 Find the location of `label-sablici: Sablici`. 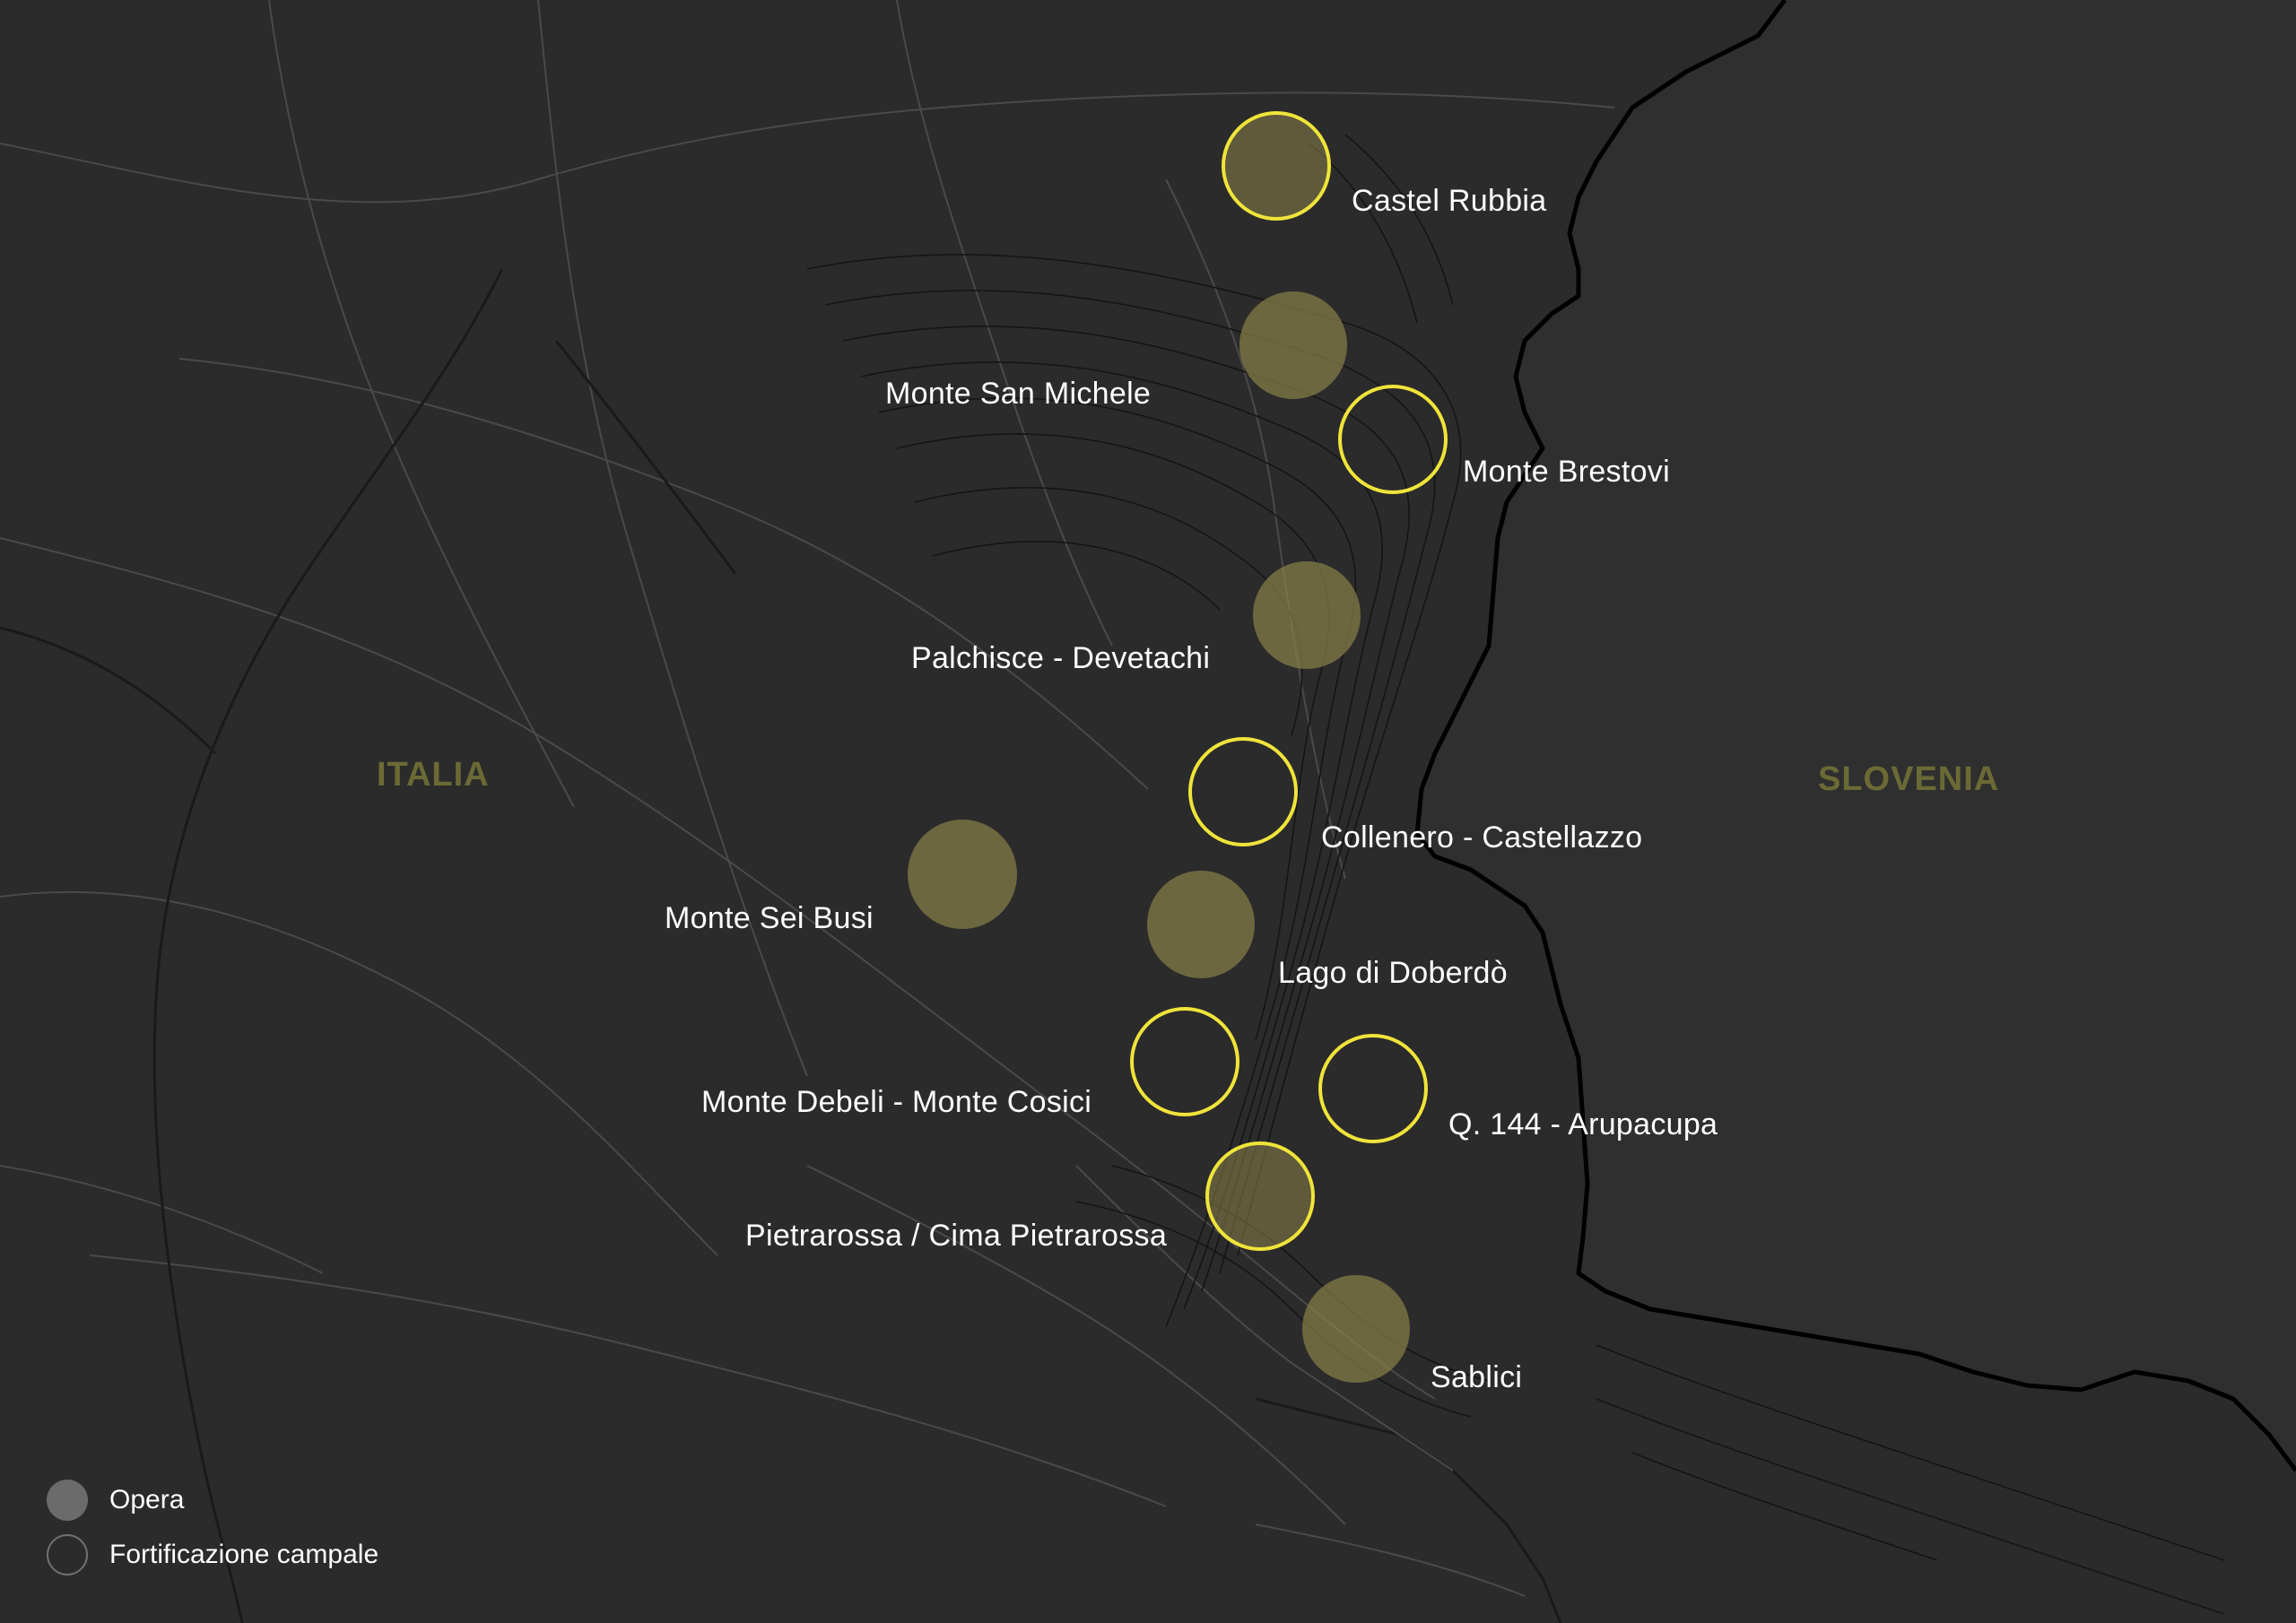

label-sablici: Sablici is located at coordinates (1477, 1377).